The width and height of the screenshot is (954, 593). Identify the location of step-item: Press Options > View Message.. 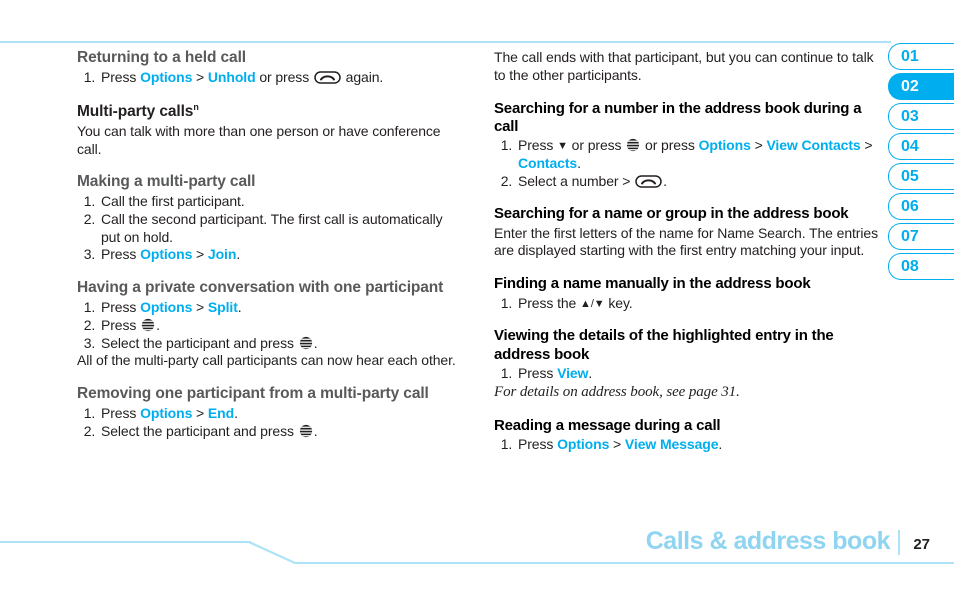
(697, 445).